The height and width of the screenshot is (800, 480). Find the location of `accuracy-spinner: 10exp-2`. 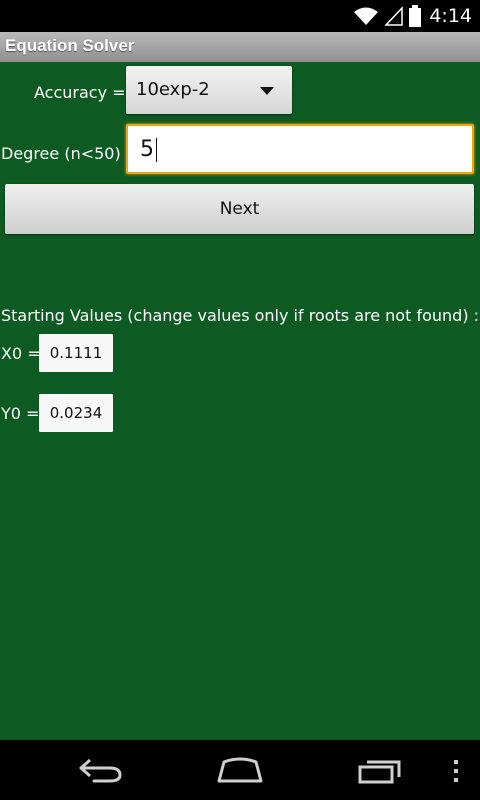

accuracy-spinner: 10exp-2 is located at coordinates (209, 90).